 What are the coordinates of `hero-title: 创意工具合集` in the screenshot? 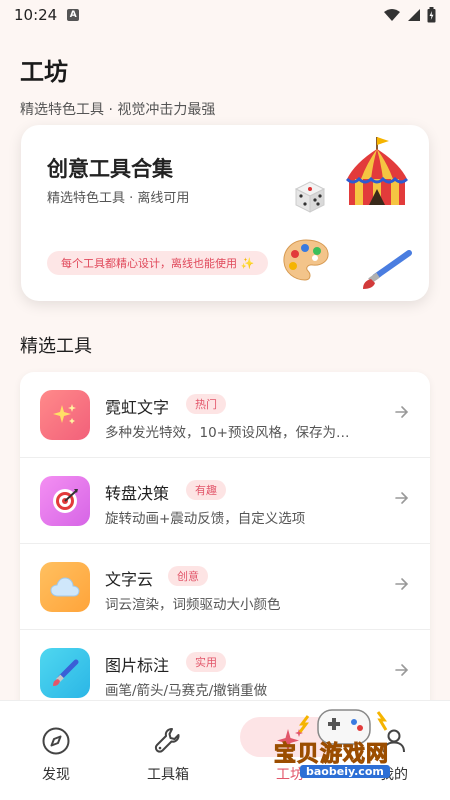 It's located at (110, 169).